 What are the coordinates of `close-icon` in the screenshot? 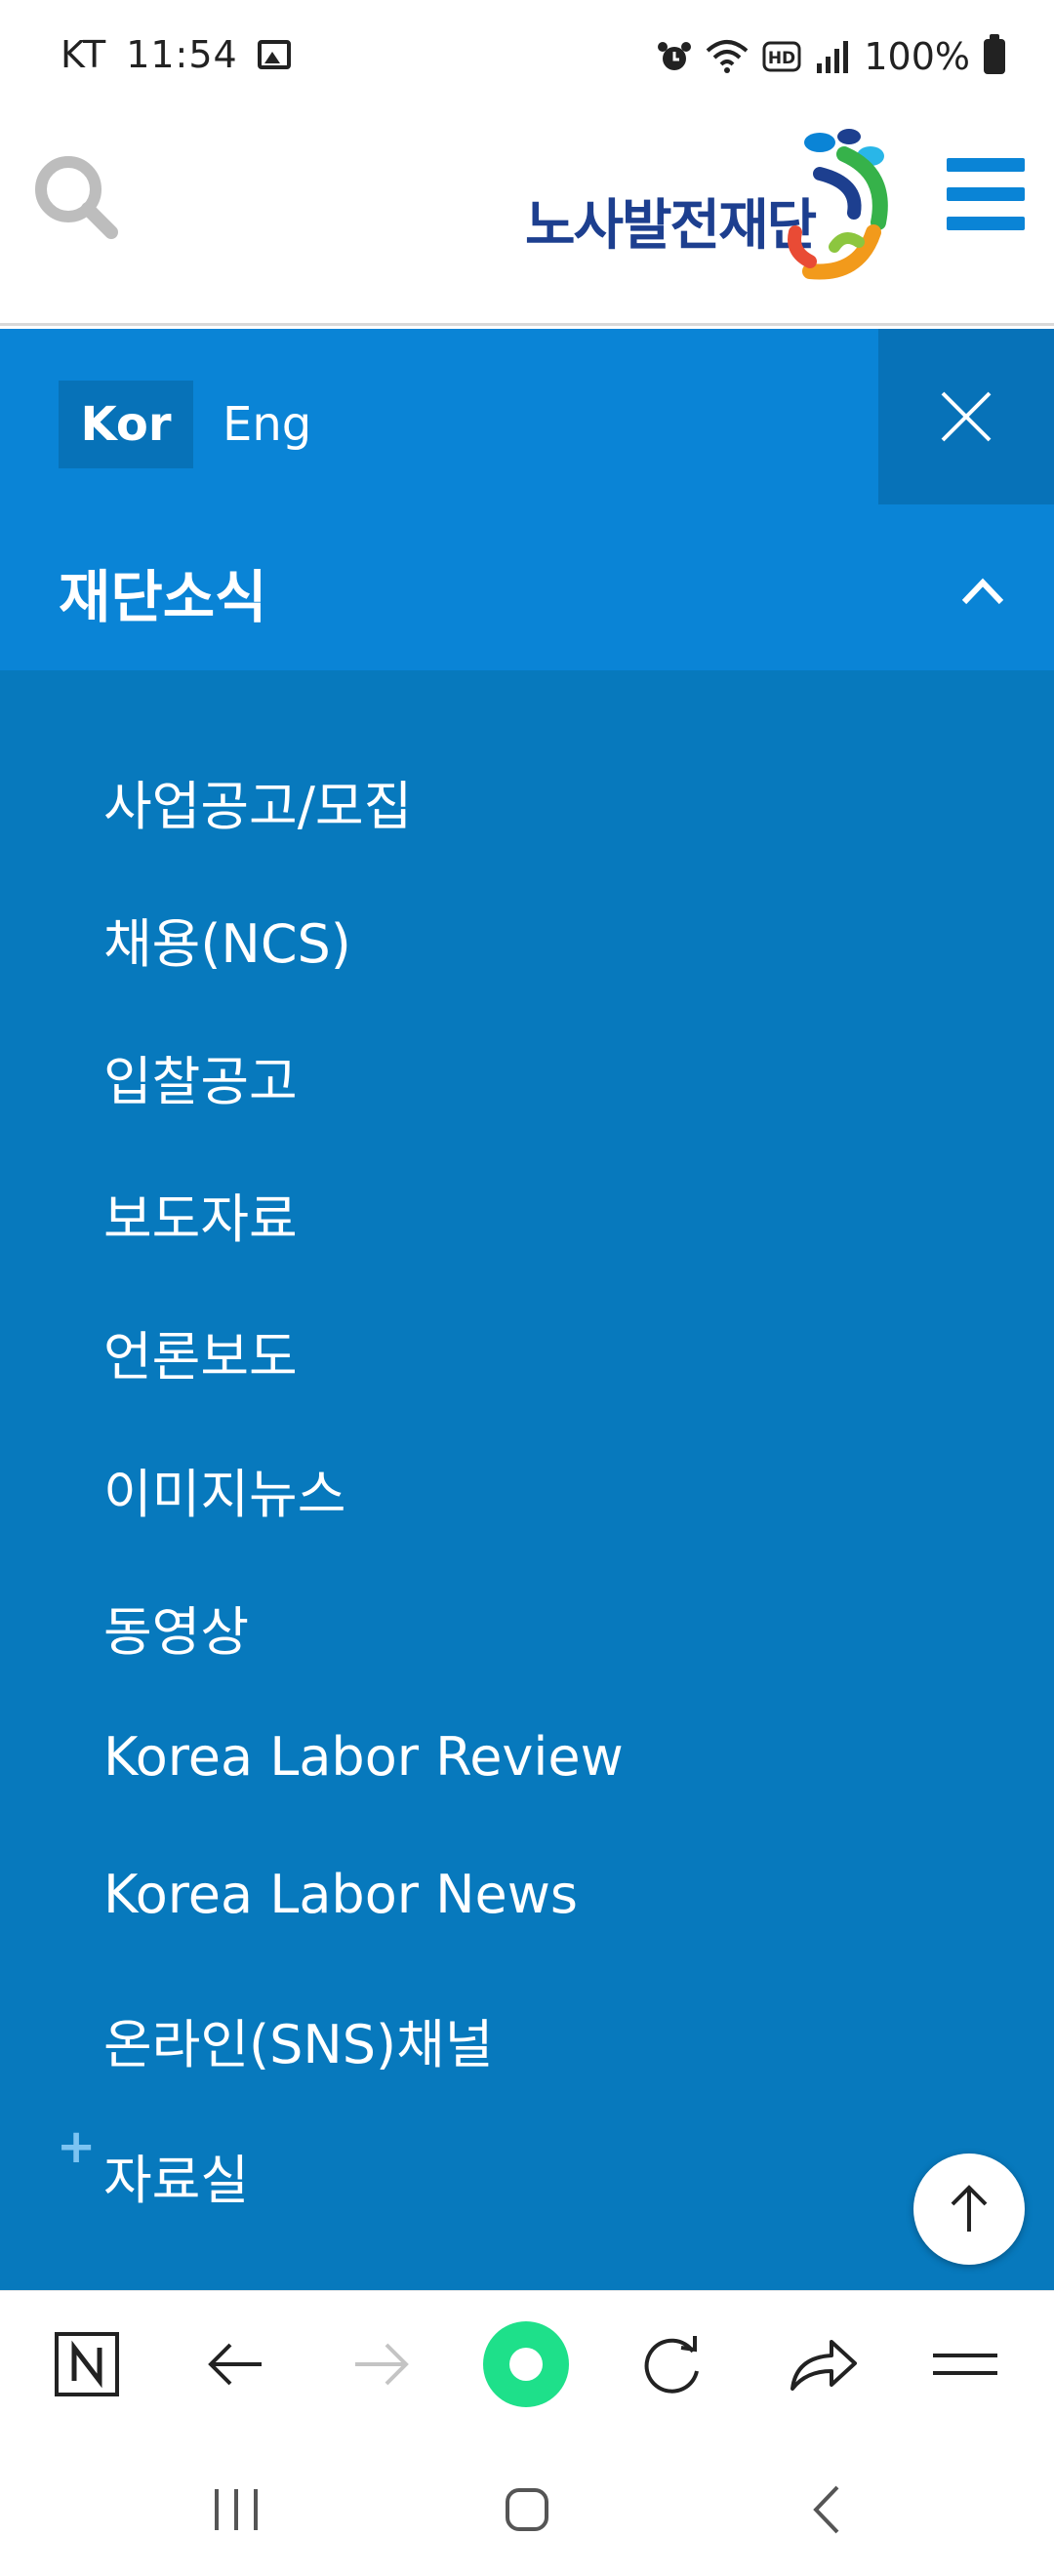 It's located at (967, 416).